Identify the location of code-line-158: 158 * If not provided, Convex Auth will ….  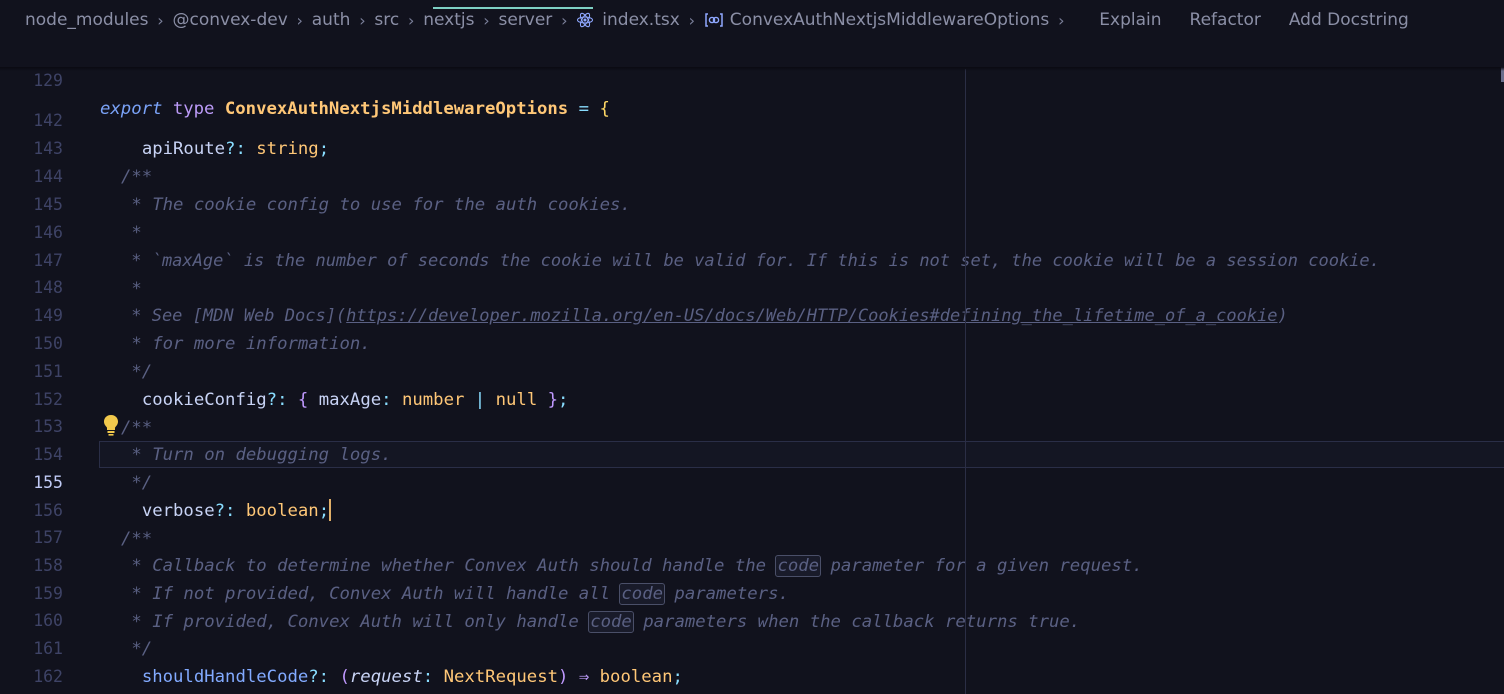
(752, 564).